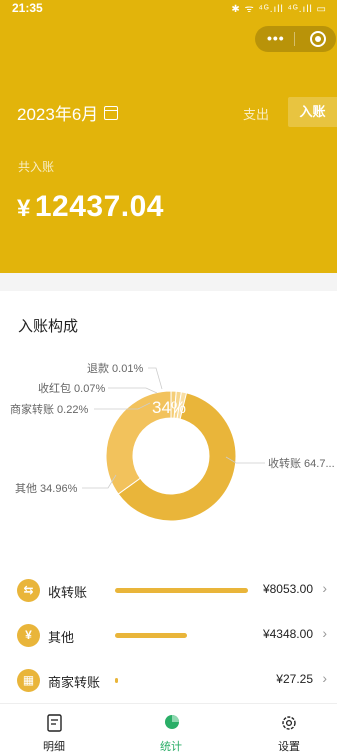  Describe the element at coordinates (28, 680) in the screenshot. I see `shop-icon: ▦` at that location.